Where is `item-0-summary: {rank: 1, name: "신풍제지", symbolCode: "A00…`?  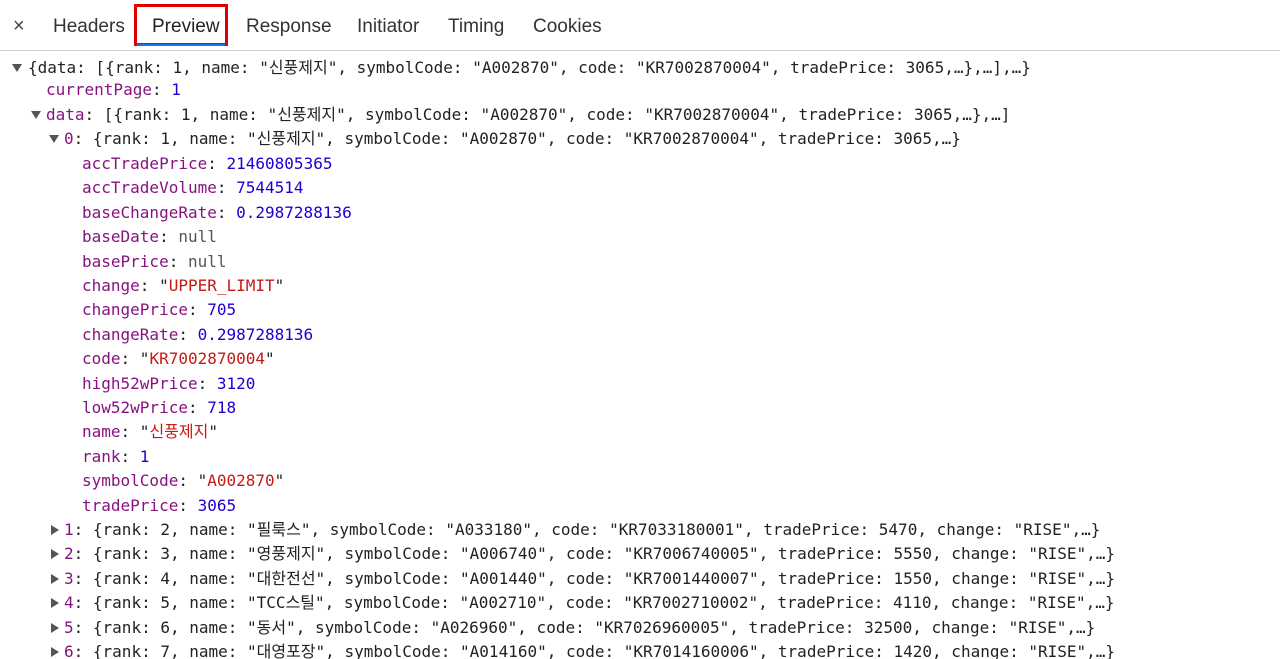 item-0-summary: {rank: 1, name: "신풍제지", symbolCode: "A00… is located at coordinates (526, 138).